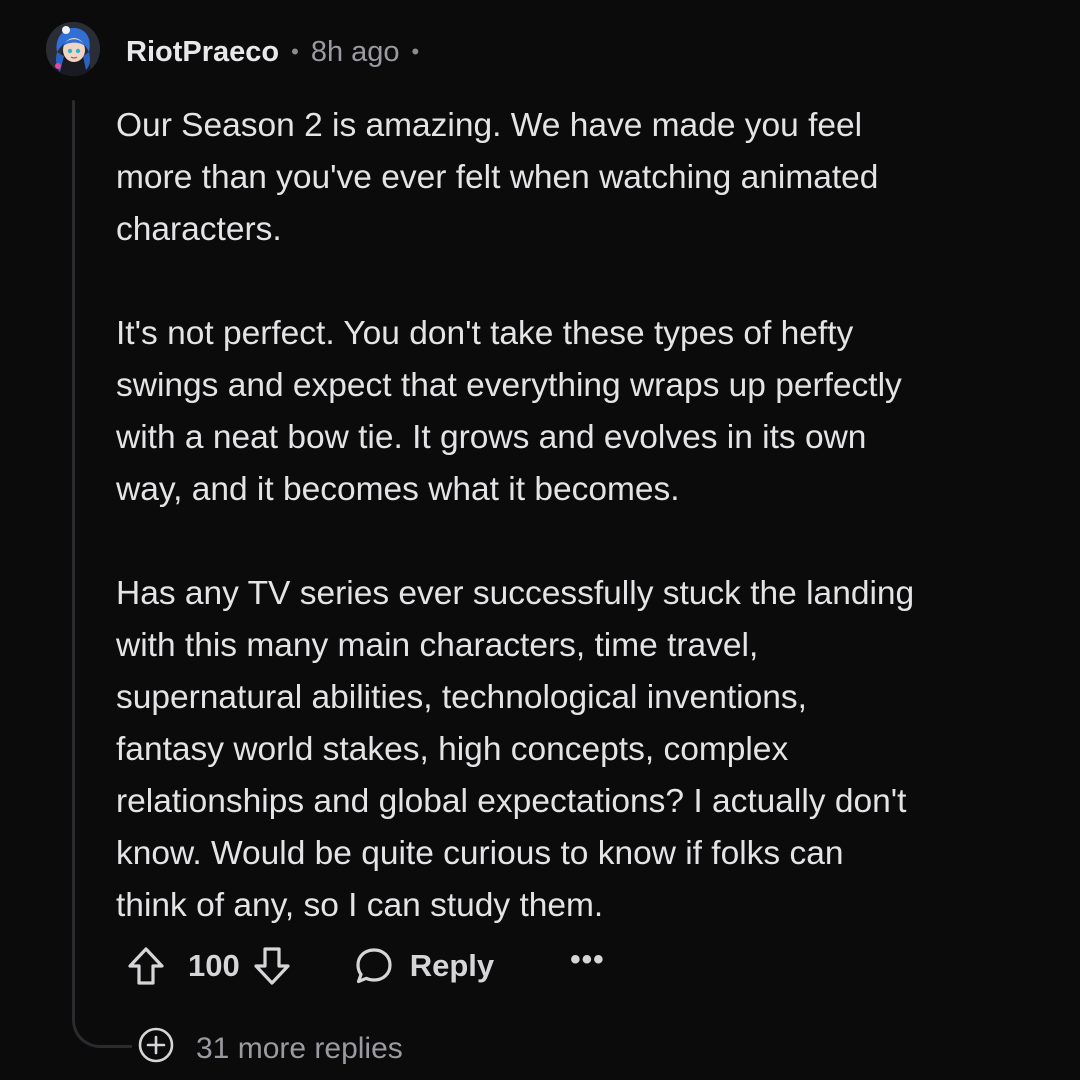  I want to click on more-options-button: •••, so click(587, 960).